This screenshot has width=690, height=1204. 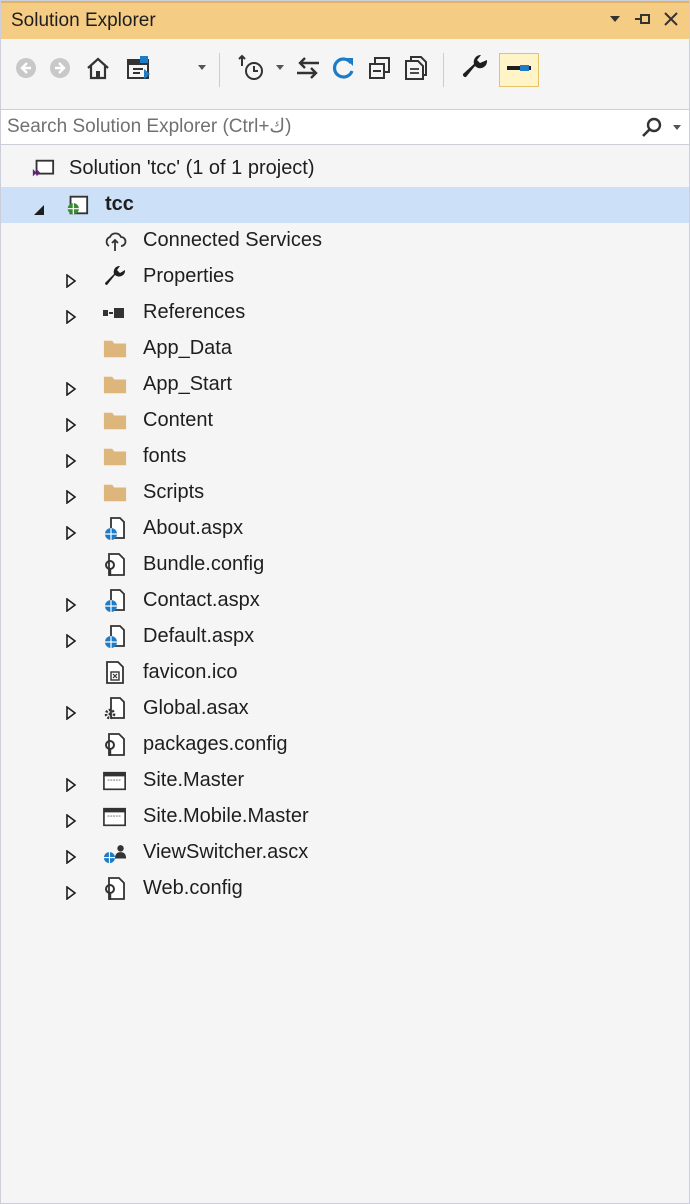 I want to click on collapse-arrow-icon, so click(x=39, y=207).